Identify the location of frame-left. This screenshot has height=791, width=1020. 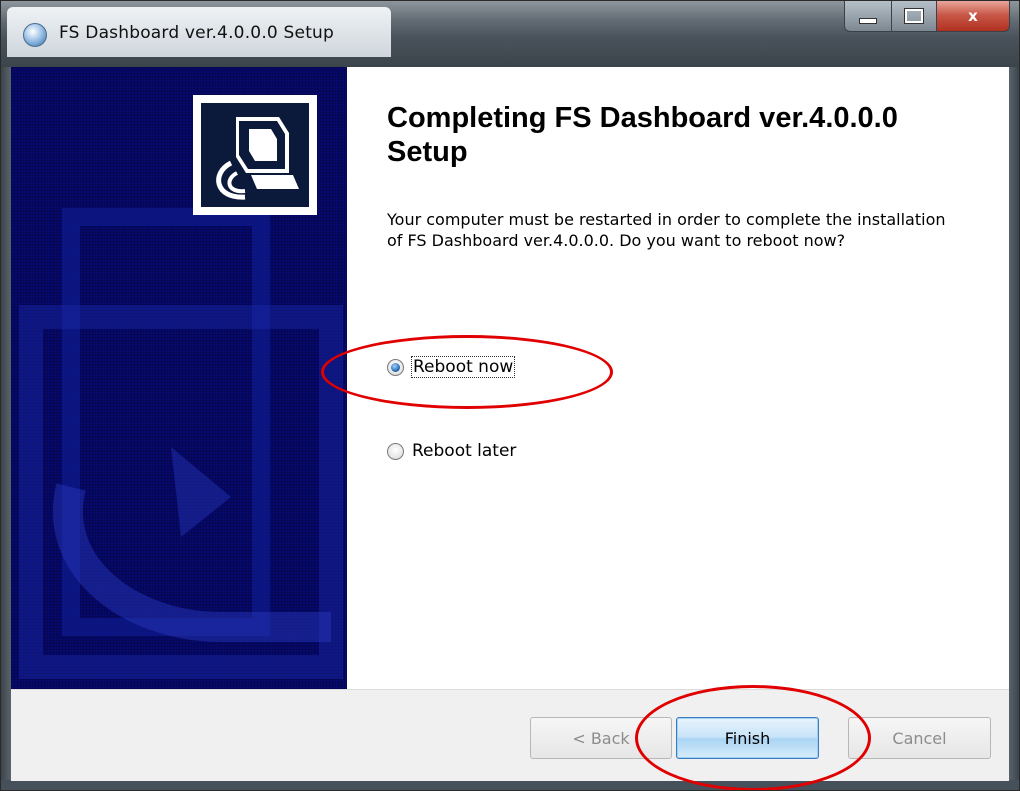
(6, 428).